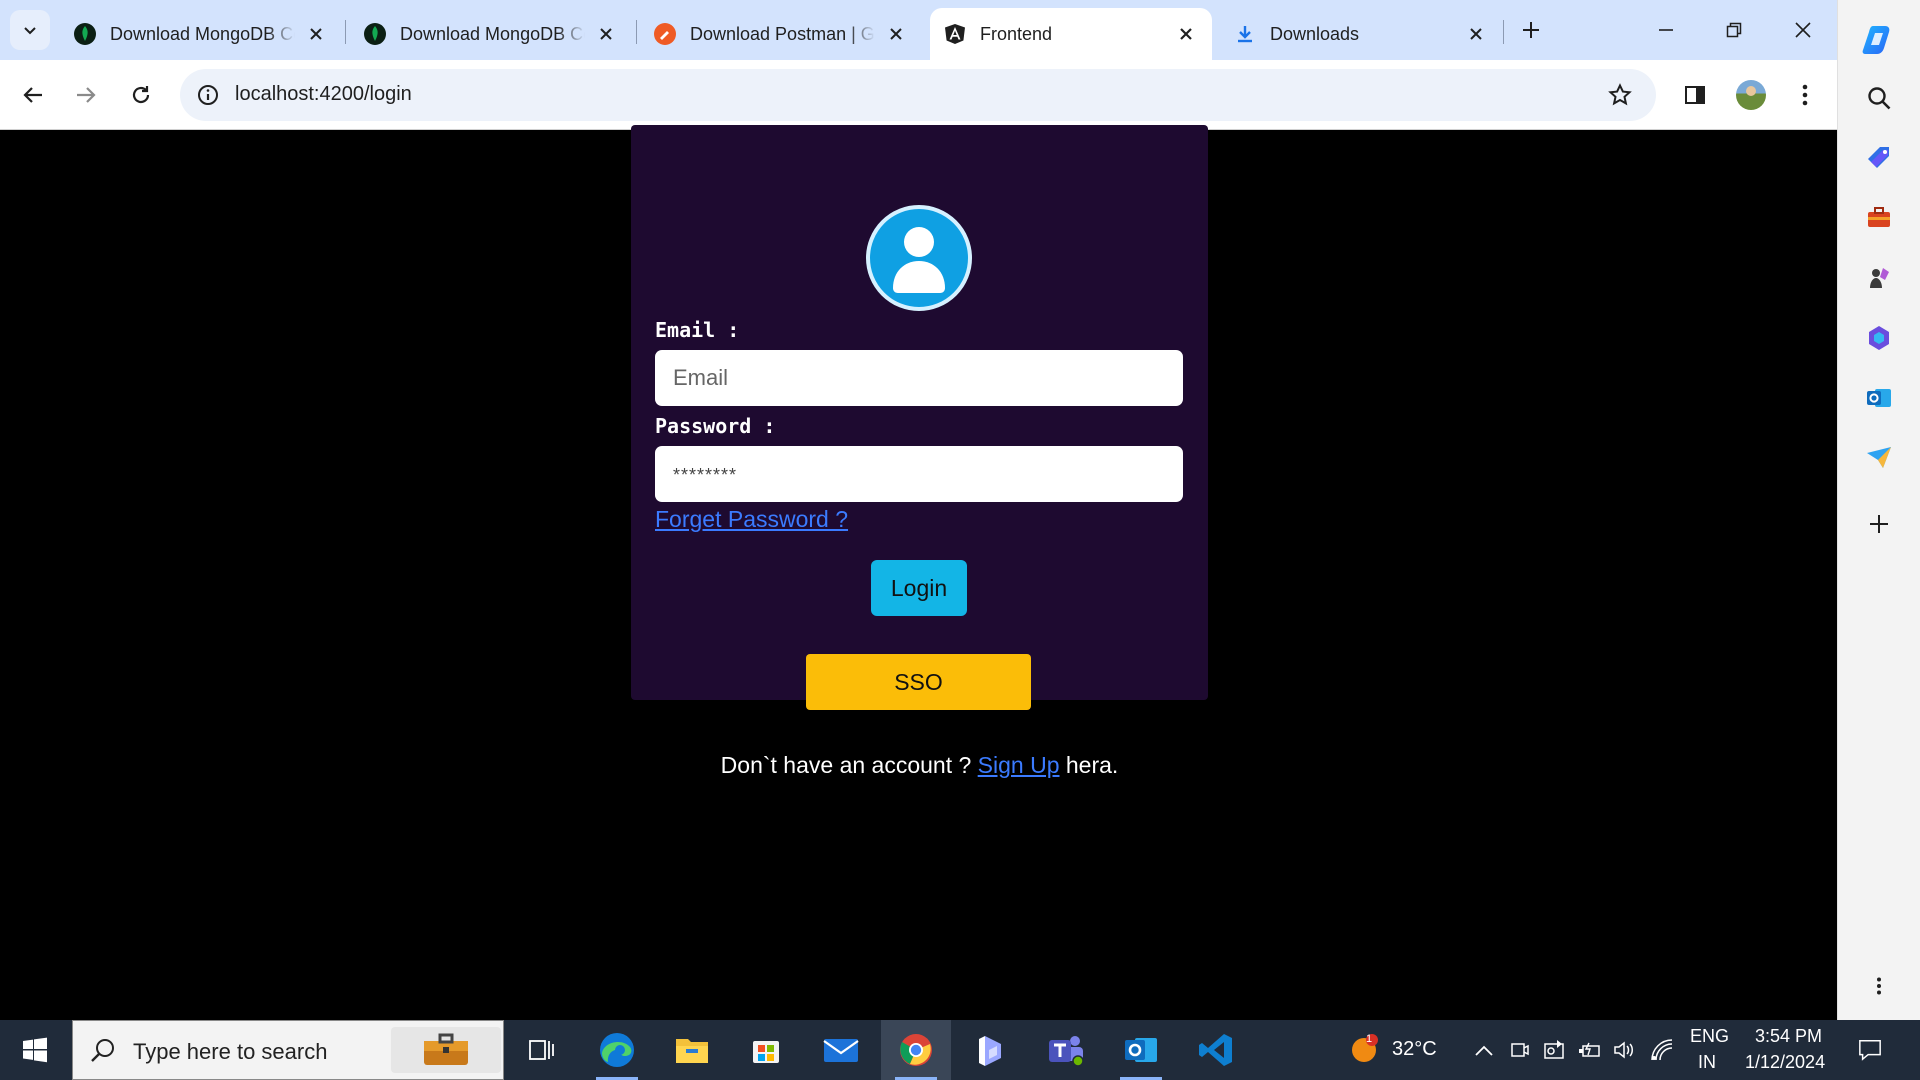 The height and width of the screenshot is (1080, 1920). I want to click on tab-downloads: Downloads, so click(1361, 34).